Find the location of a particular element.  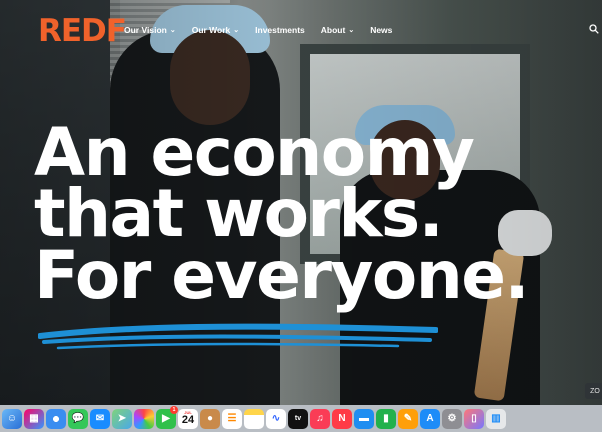

headline-line-3: For everyone. is located at coordinates (282, 275).